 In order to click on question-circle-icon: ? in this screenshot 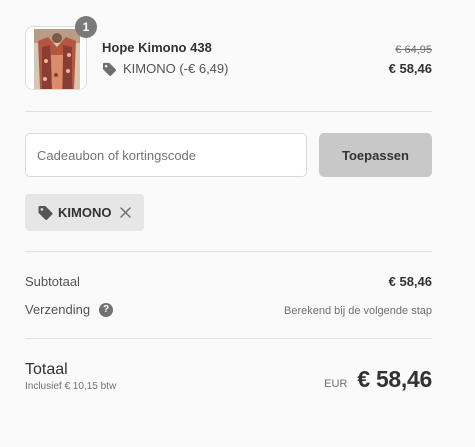, I will do `click(106, 309)`.